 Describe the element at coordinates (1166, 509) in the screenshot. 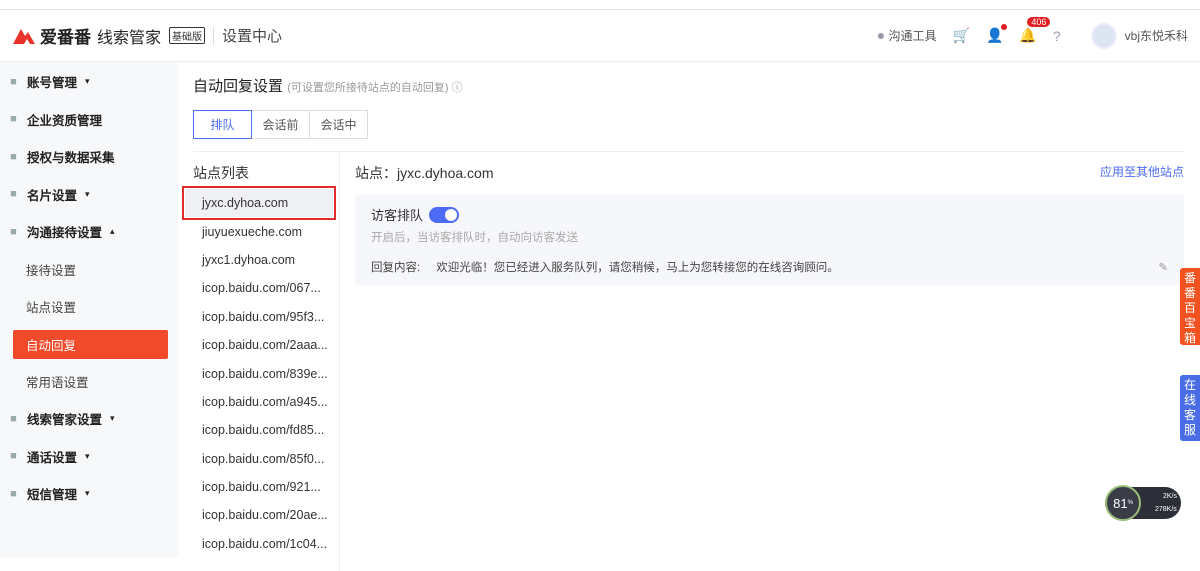

I see `download-speed: 278K/s` at that location.